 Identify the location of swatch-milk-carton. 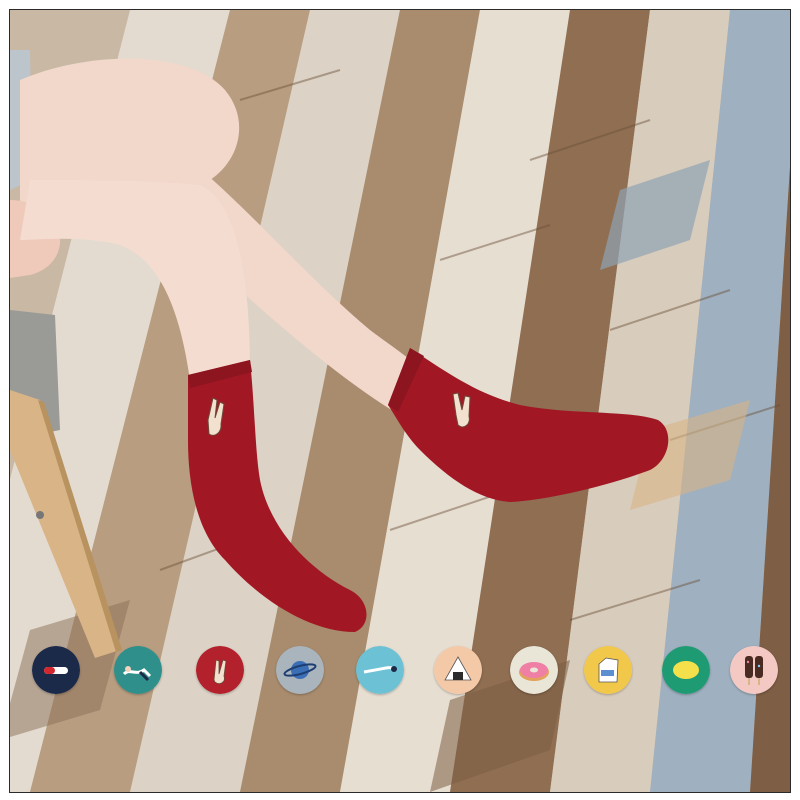
(608, 670).